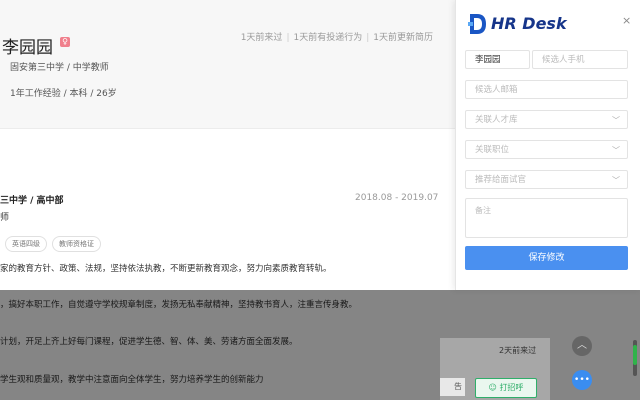 This screenshot has height=400, width=640. Describe the element at coordinates (261, 38) in the screenshot. I see `last-visit: 1天前来过` at that location.